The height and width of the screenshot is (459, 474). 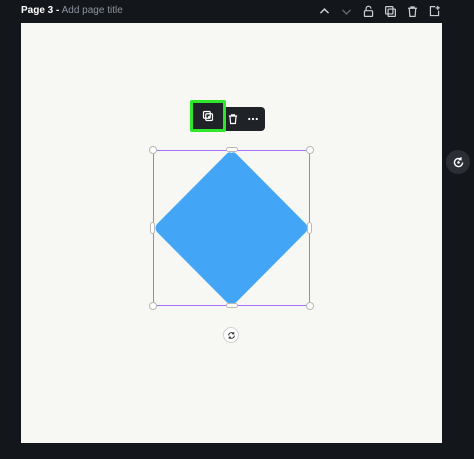 I want to click on resize-handle-top-left, so click(x=153, y=150).